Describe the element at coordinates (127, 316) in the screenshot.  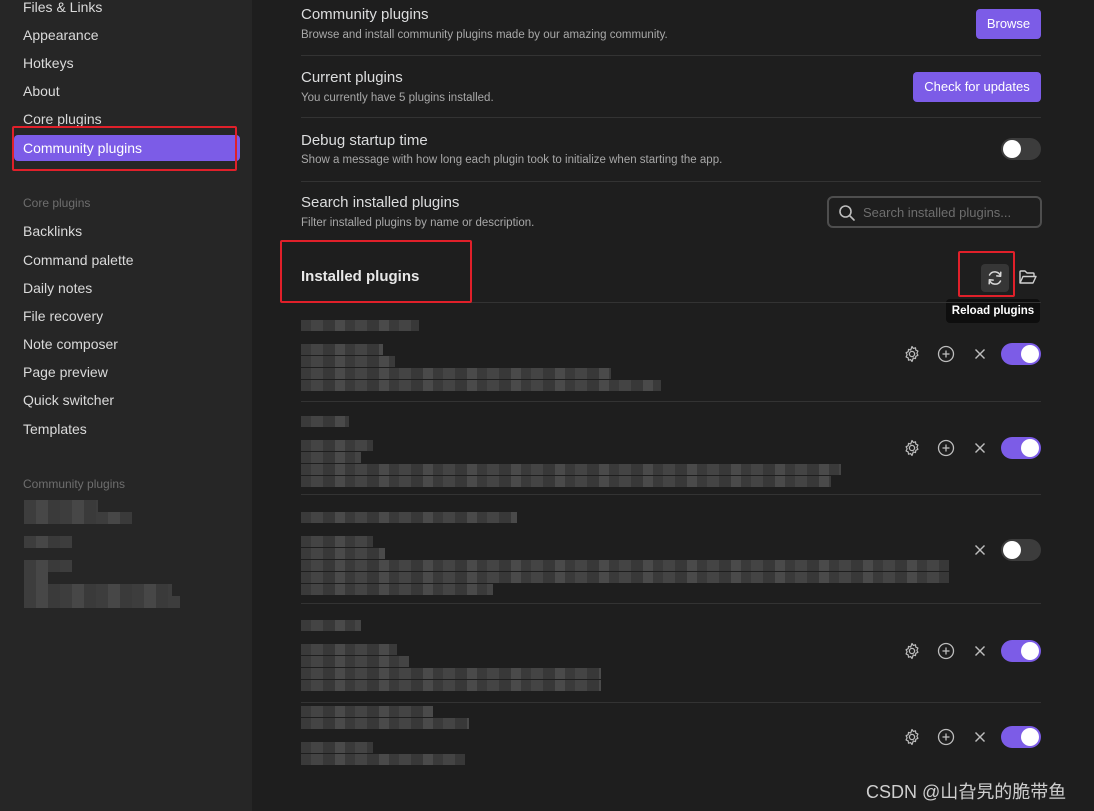
I see `sidebar-item-file-recovery: File recovery` at that location.